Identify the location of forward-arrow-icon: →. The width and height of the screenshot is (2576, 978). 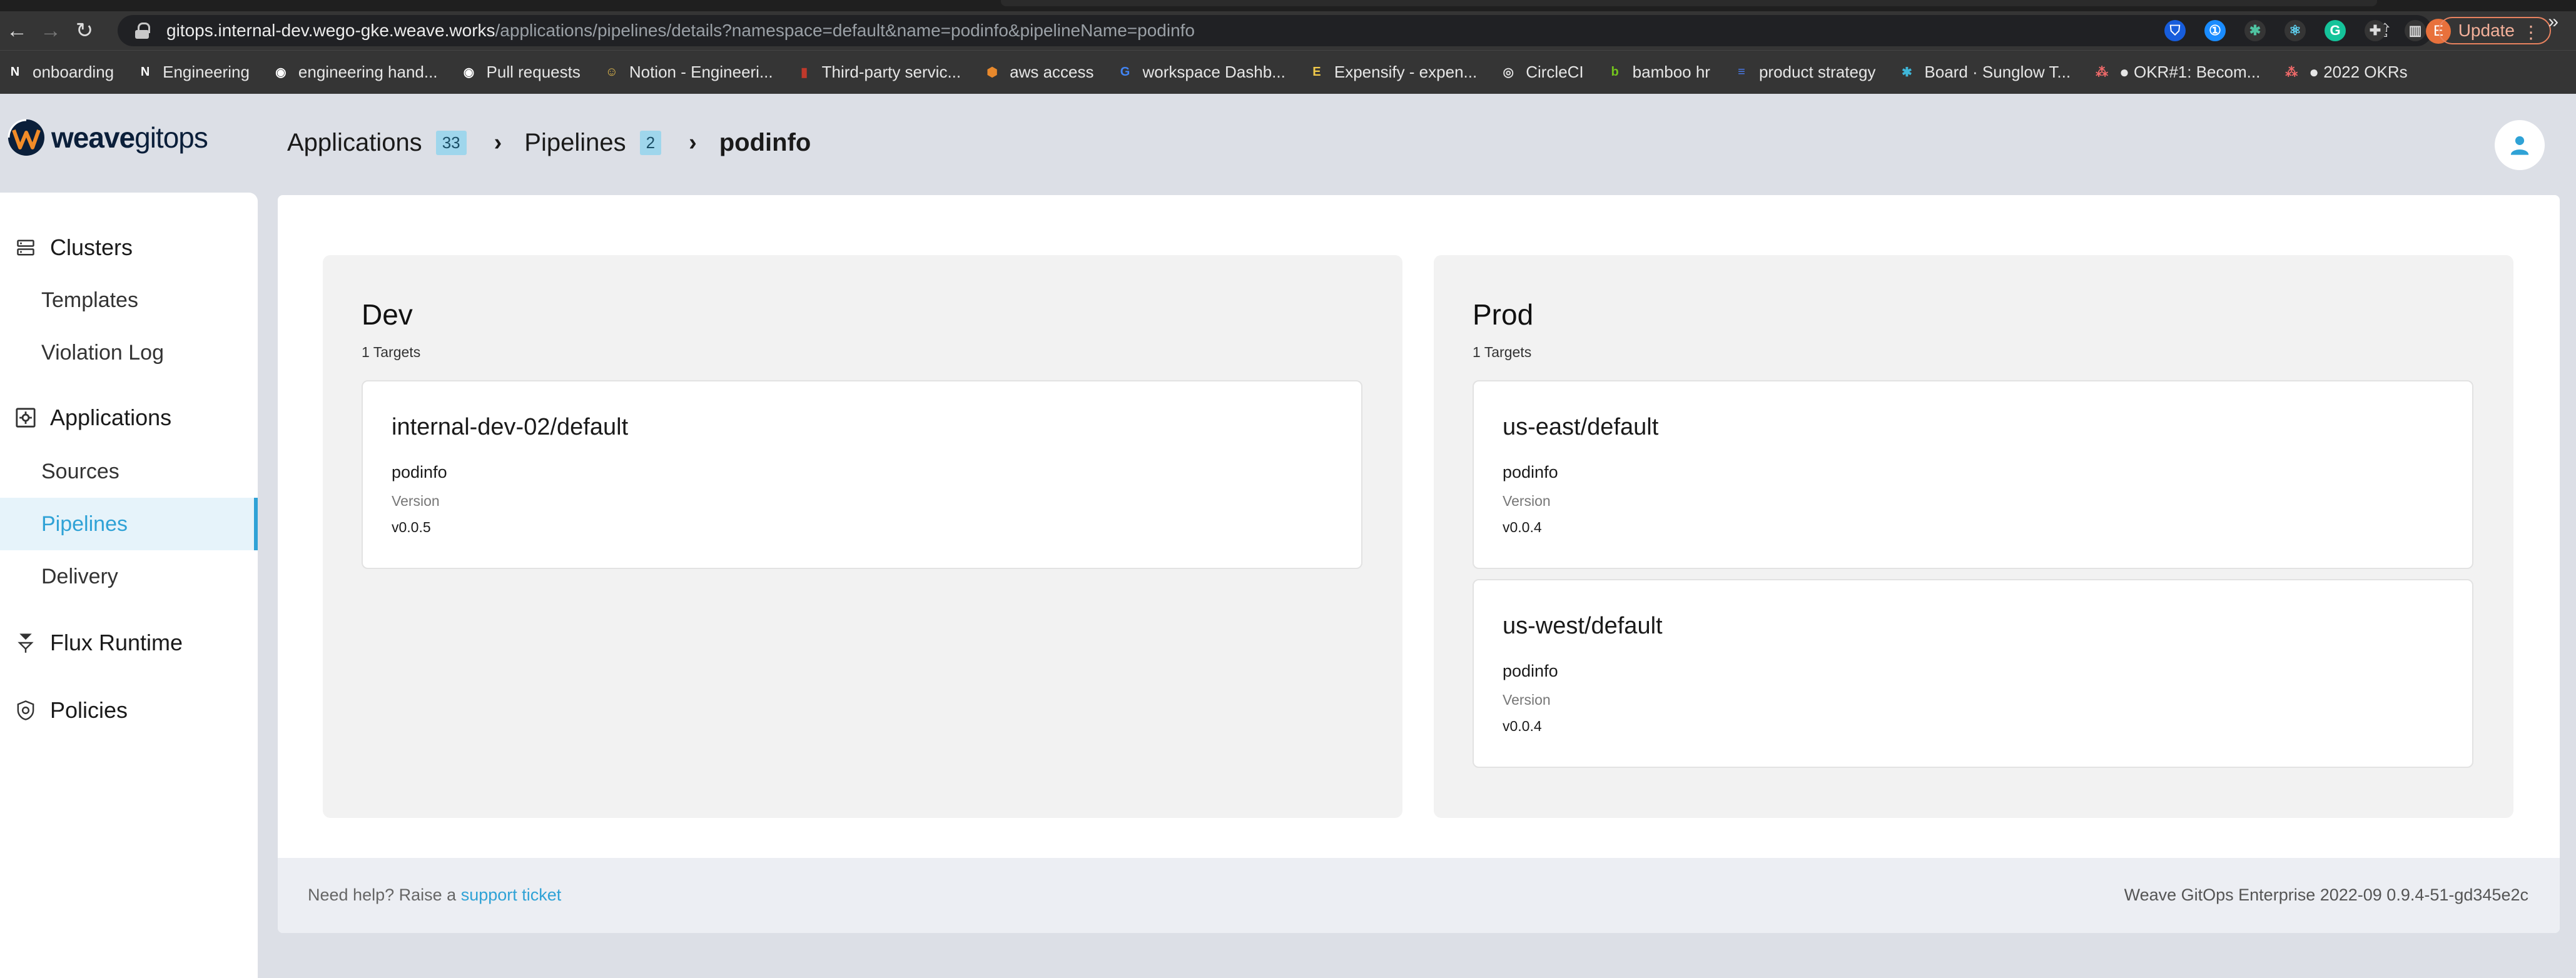
(51, 31).